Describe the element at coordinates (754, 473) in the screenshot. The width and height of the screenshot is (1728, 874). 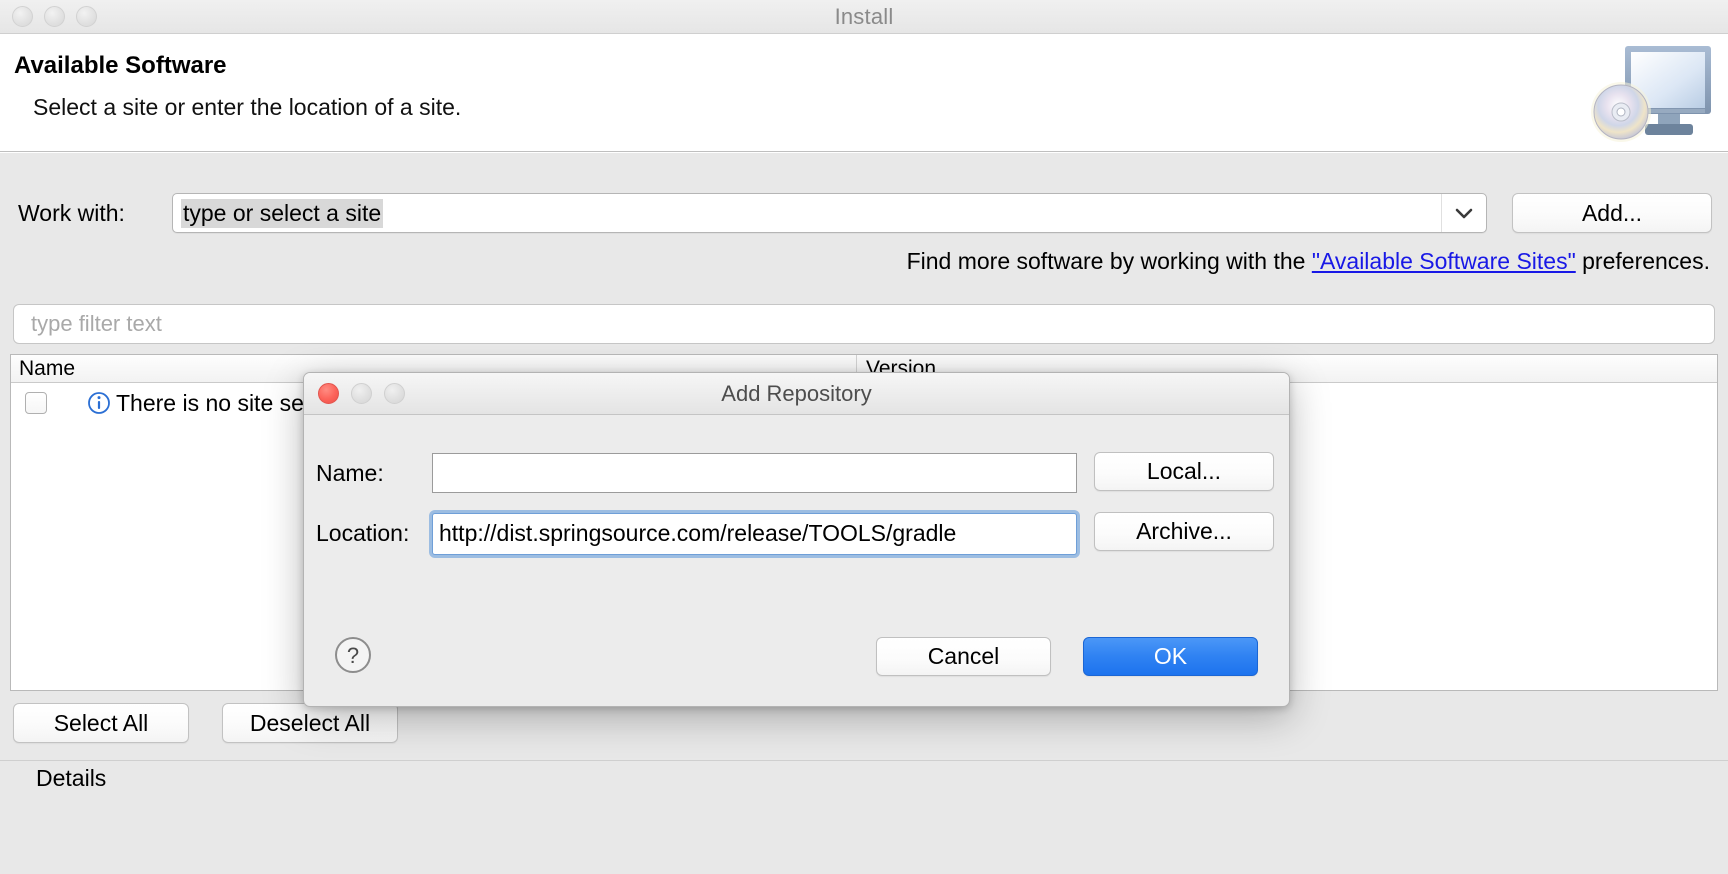
I see `name-field` at that location.